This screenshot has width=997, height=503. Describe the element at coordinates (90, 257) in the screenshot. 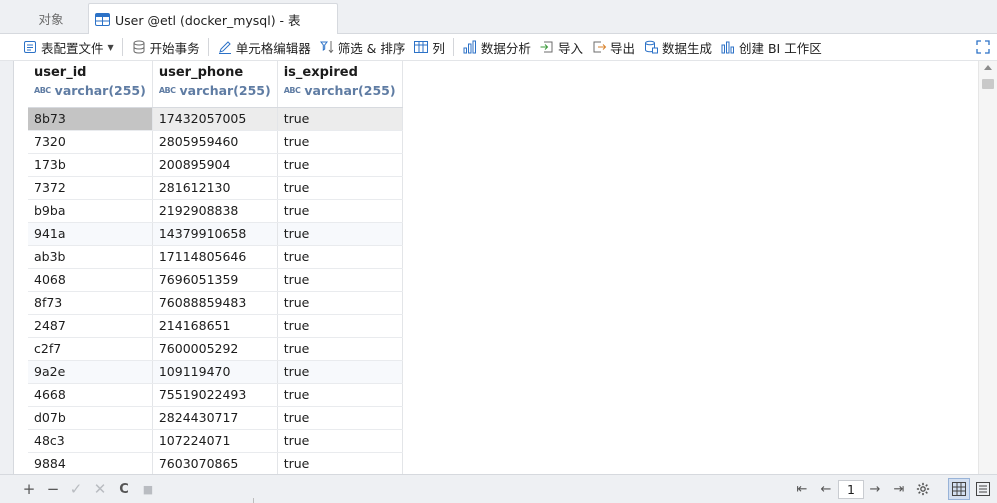

I see `table-cell: ab3b` at that location.